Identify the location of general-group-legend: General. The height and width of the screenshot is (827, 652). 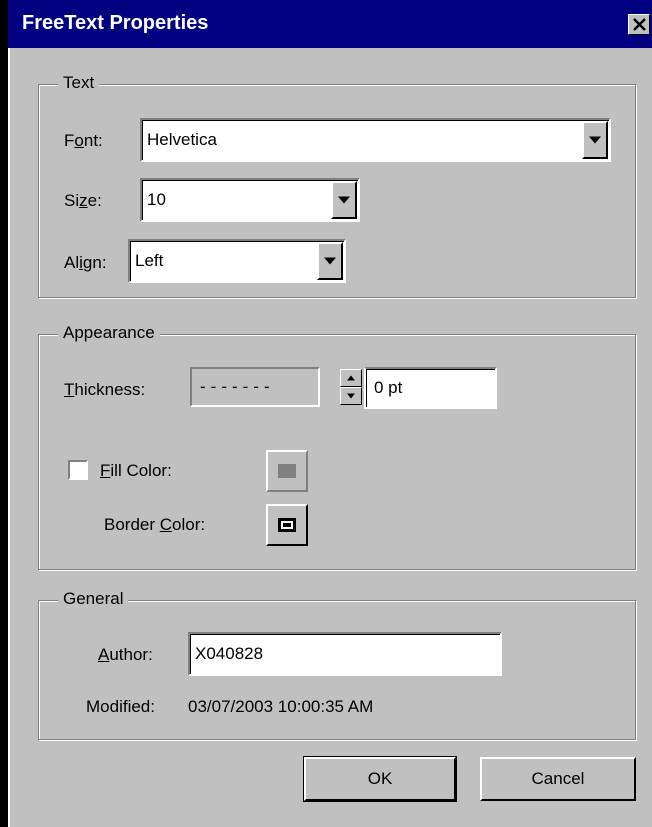
(93, 599).